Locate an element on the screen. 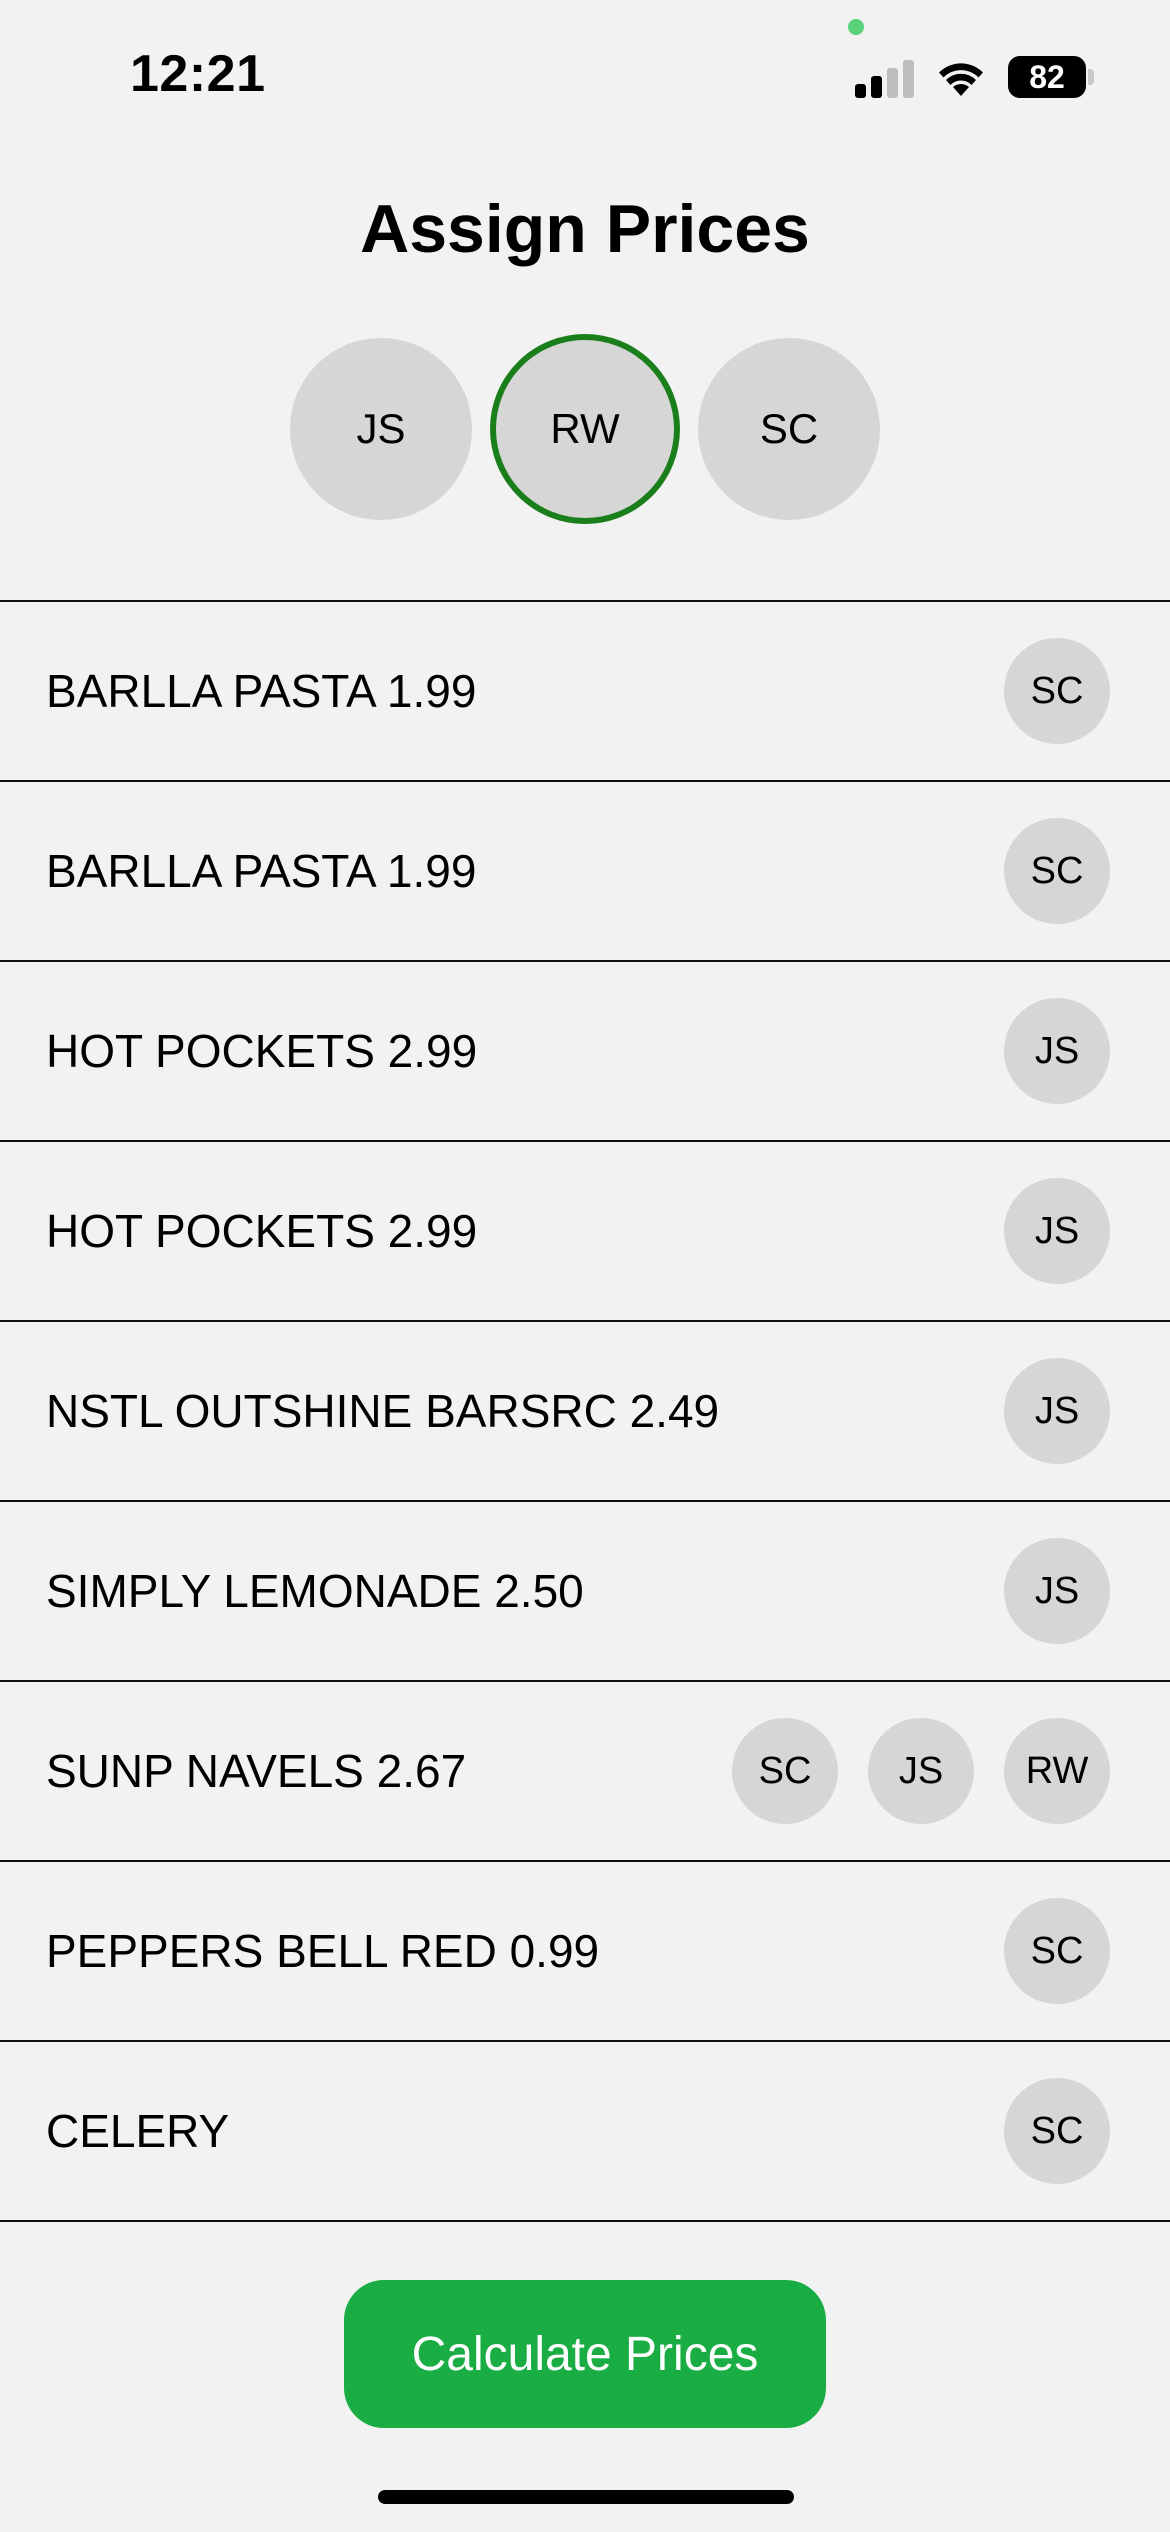 The width and height of the screenshot is (1170, 2532). item-label: PEPPERS BELL RED 0.99 is located at coordinates (323, 1951).